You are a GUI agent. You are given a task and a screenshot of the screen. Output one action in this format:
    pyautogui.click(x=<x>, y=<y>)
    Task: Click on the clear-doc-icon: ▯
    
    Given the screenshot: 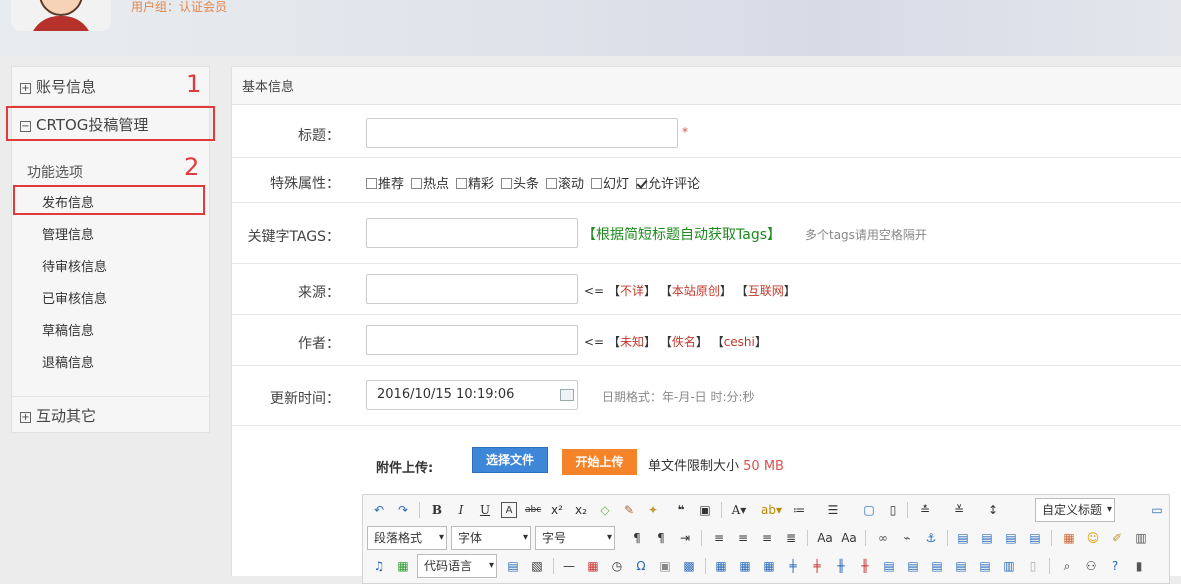 What is the action you would take?
    pyautogui.click(x=893, y=510)
    